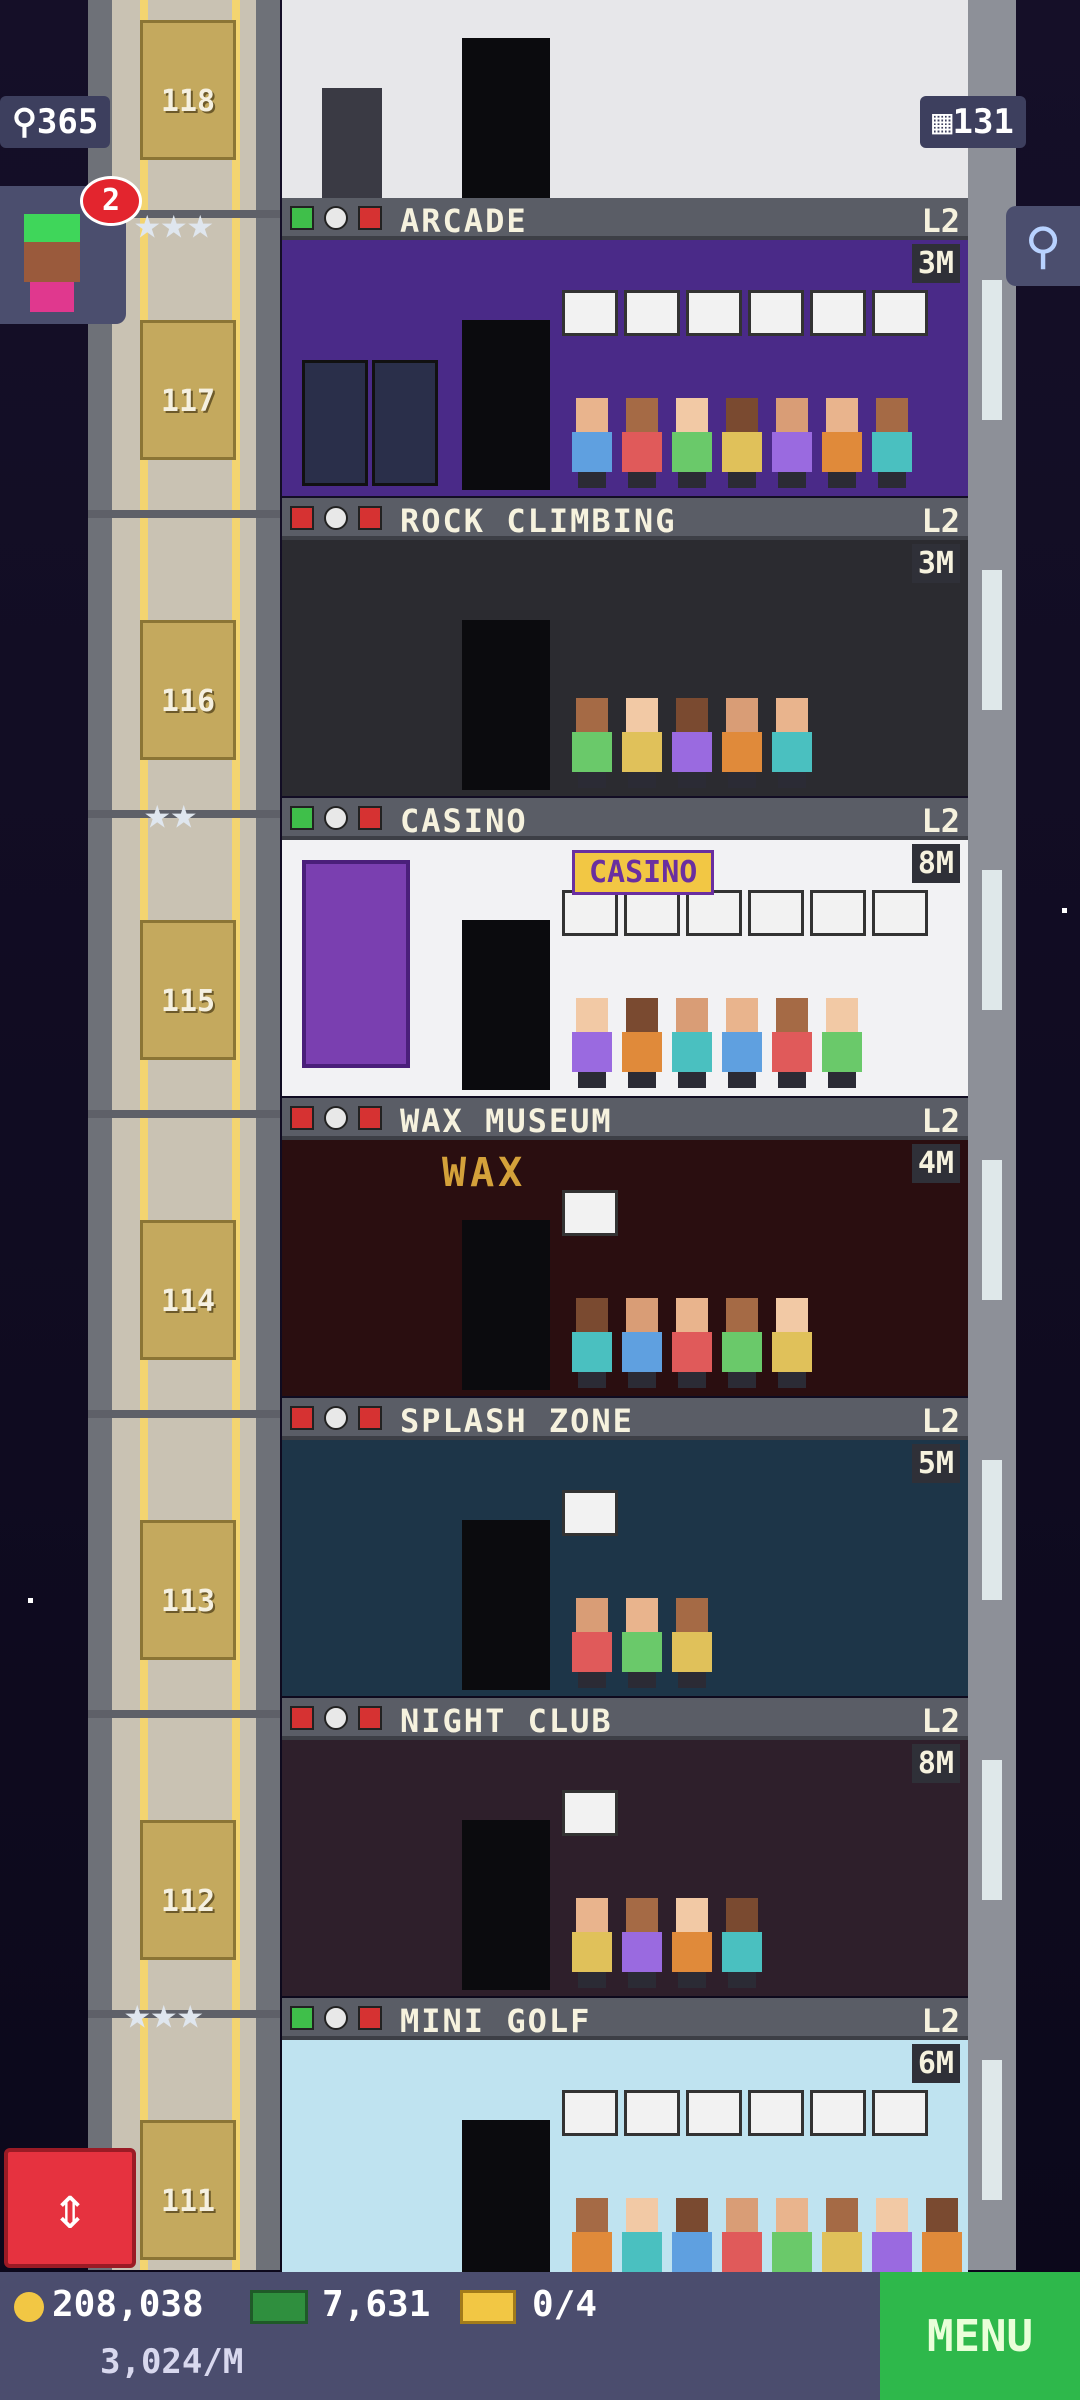  Describe the element at coordinates (625, 219) in the screenshot. I see `floor-banner: ARCADE L2` at that location.